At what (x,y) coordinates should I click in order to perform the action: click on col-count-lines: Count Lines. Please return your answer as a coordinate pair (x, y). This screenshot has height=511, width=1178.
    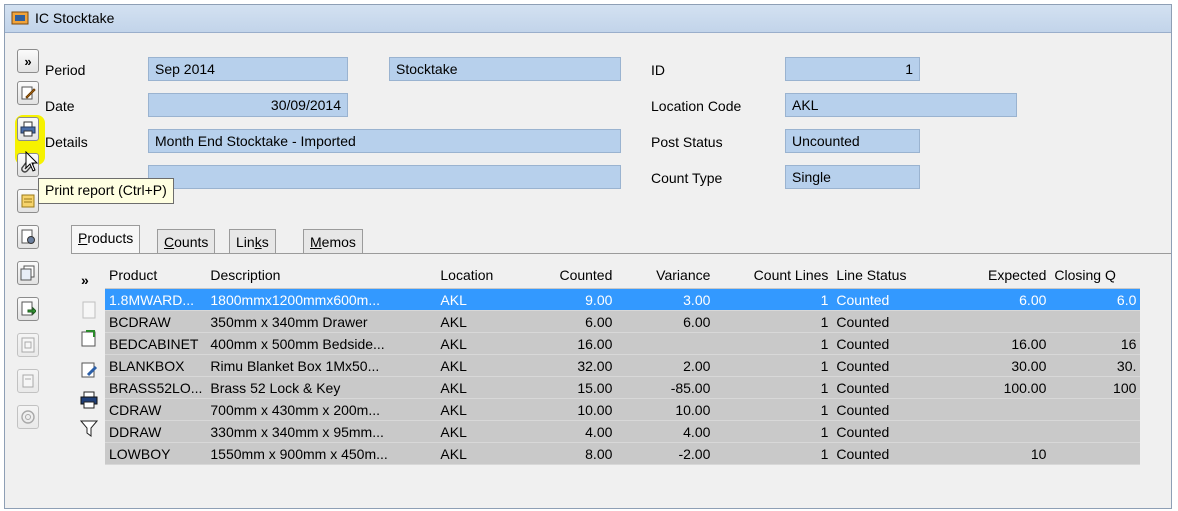
    Looking at the image, I should click on (773, 275).